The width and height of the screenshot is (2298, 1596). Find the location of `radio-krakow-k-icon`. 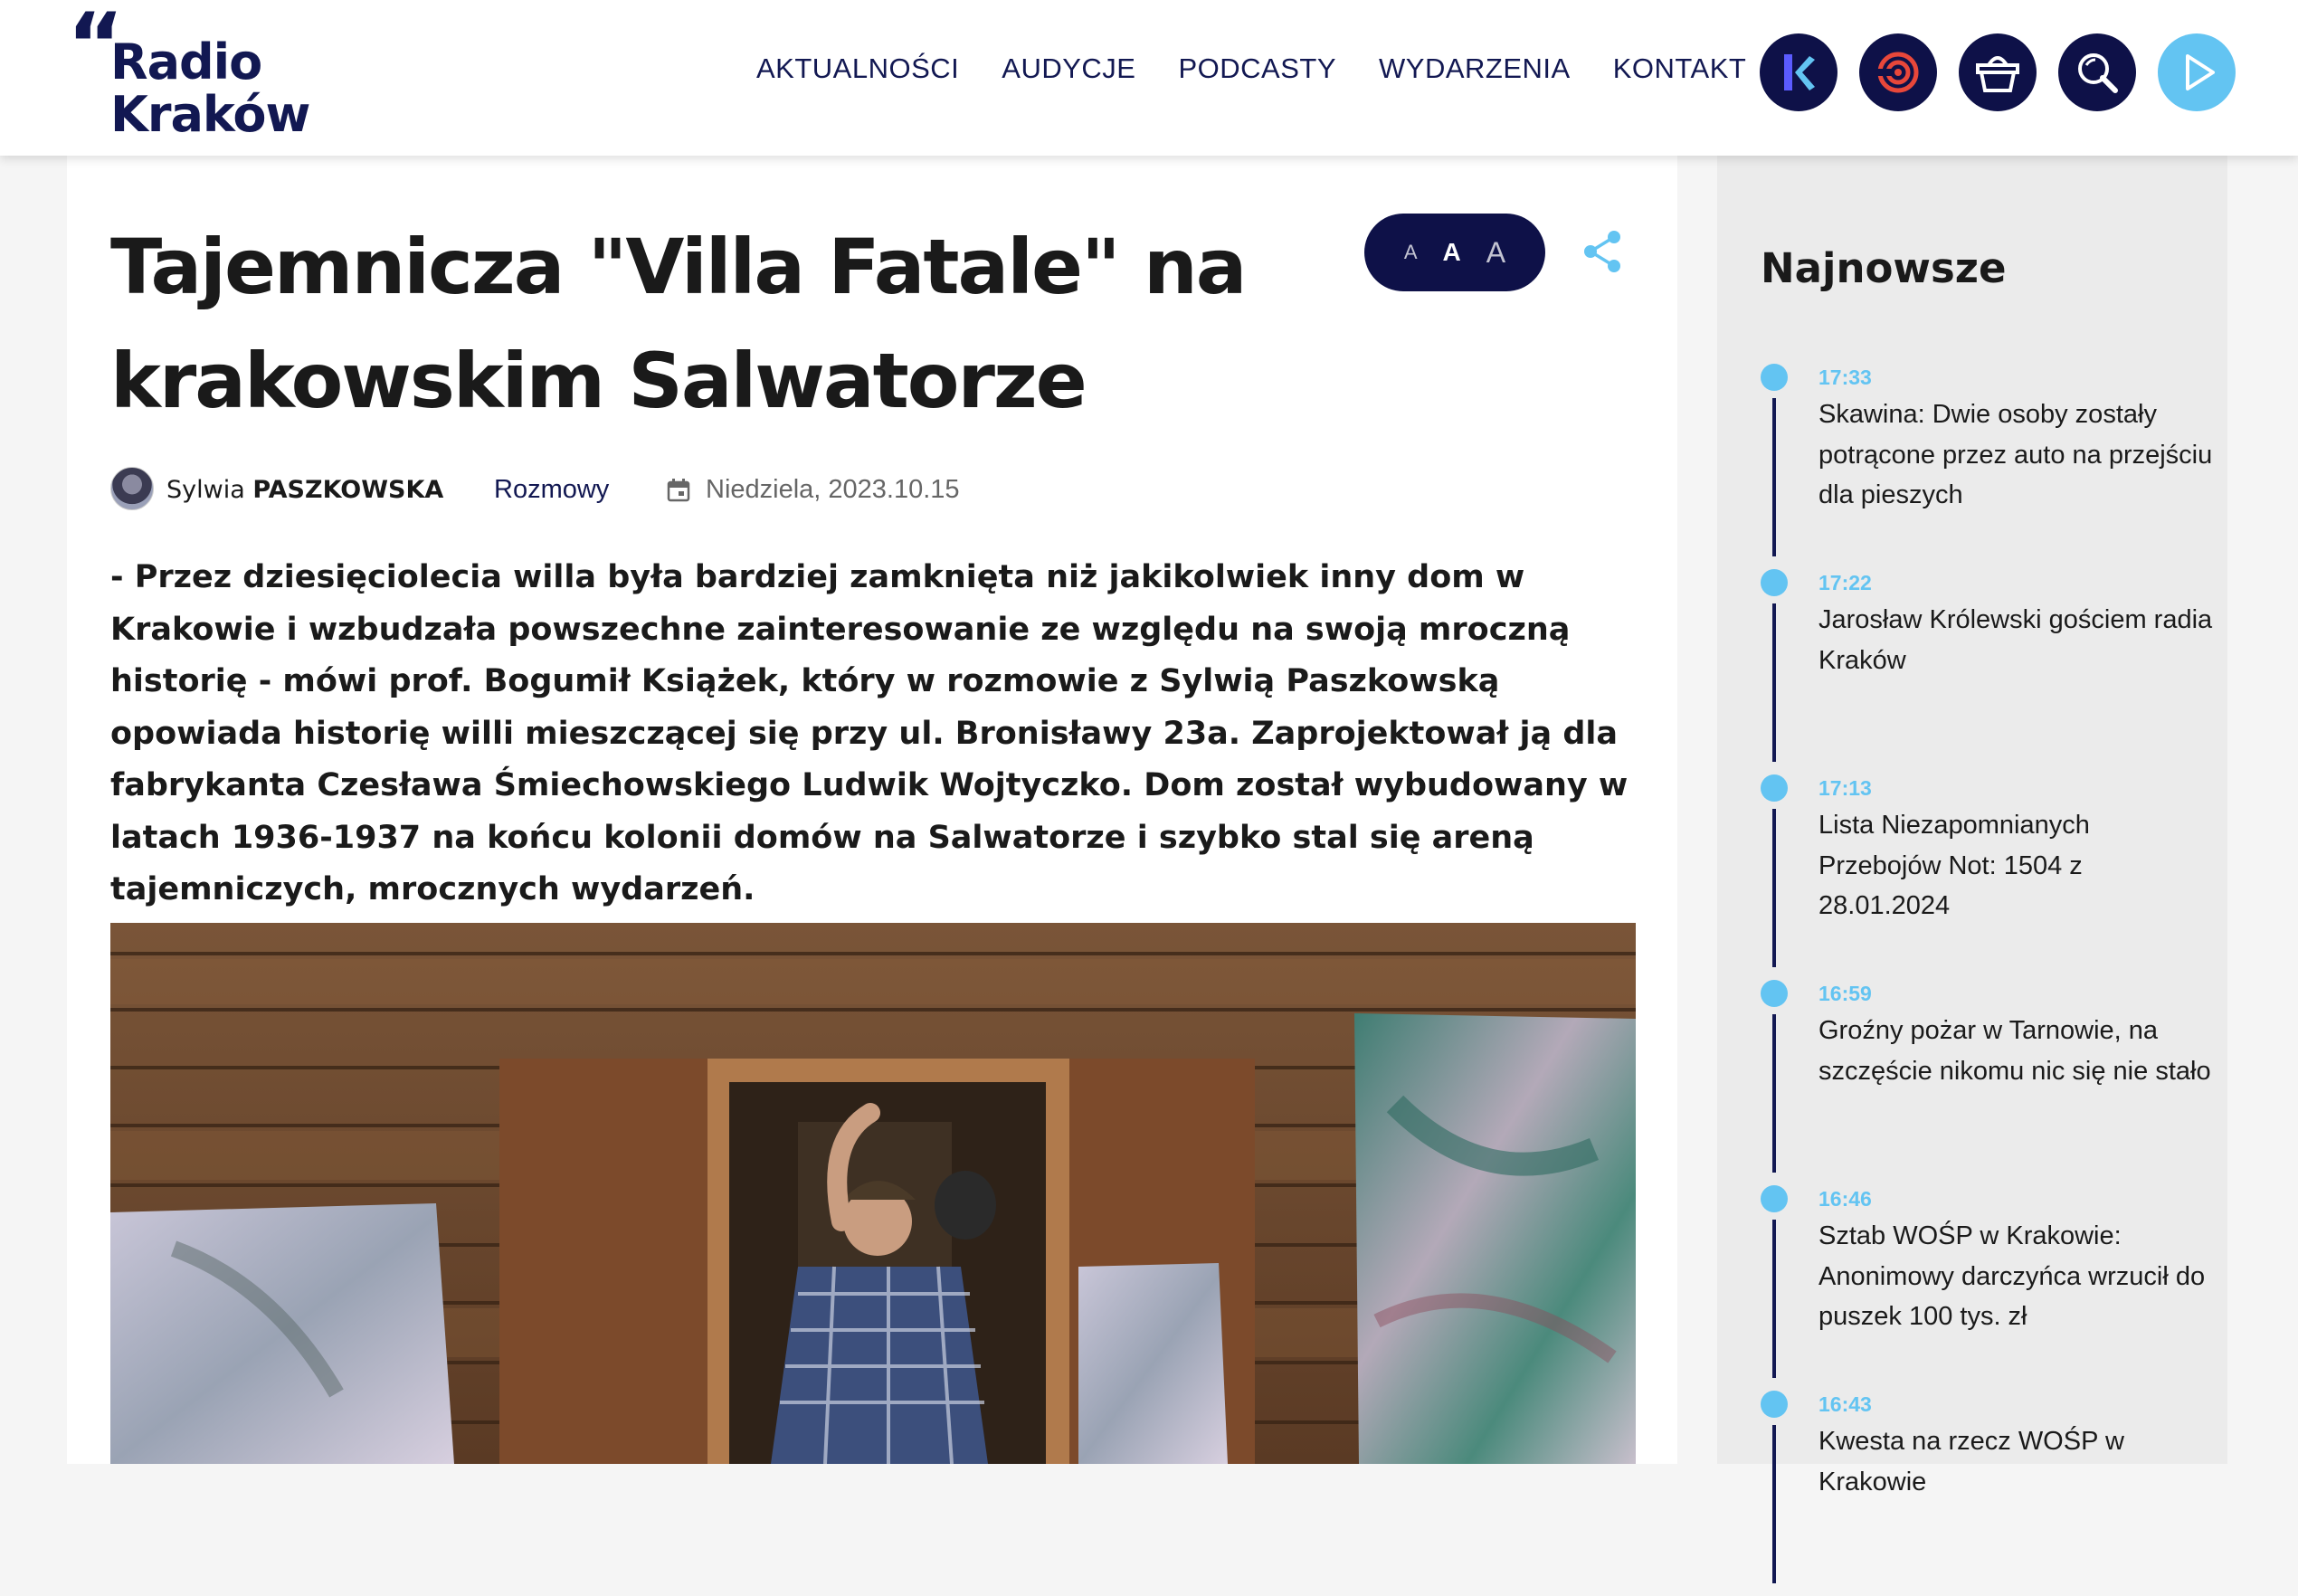

radio-krakow-k-icon is located at coordinates (1800, 72).